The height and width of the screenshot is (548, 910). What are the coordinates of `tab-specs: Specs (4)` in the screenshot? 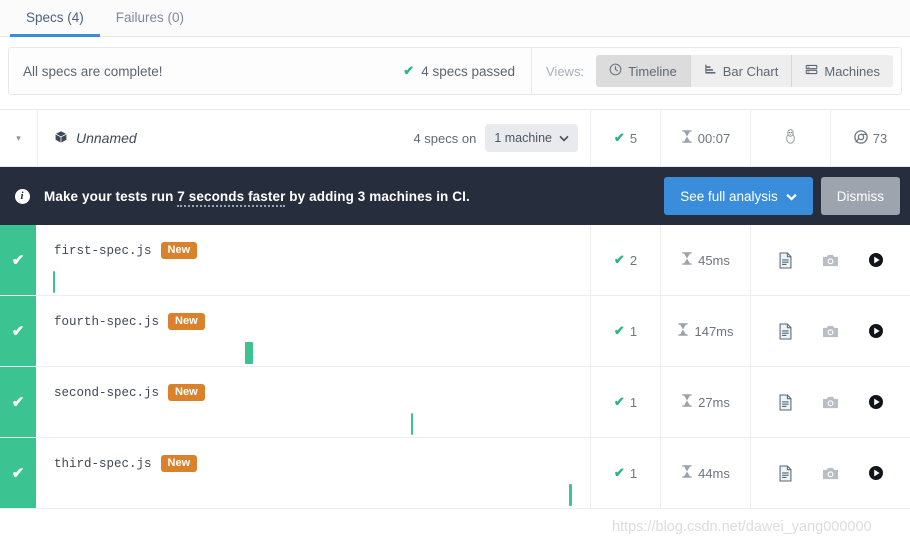 It's located at (55, 18).